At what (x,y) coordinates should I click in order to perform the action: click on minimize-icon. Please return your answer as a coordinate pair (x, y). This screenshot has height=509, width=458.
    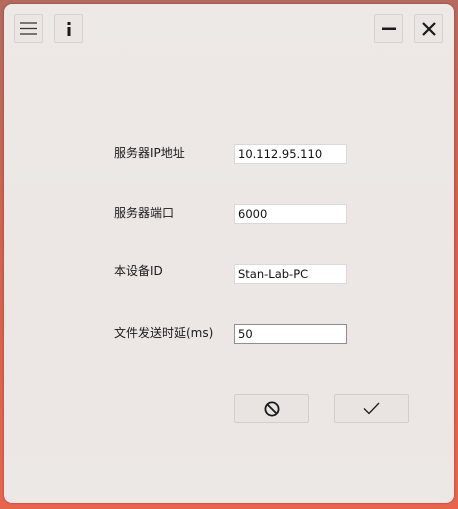
    Looking at the image, I should click on (388, 28).